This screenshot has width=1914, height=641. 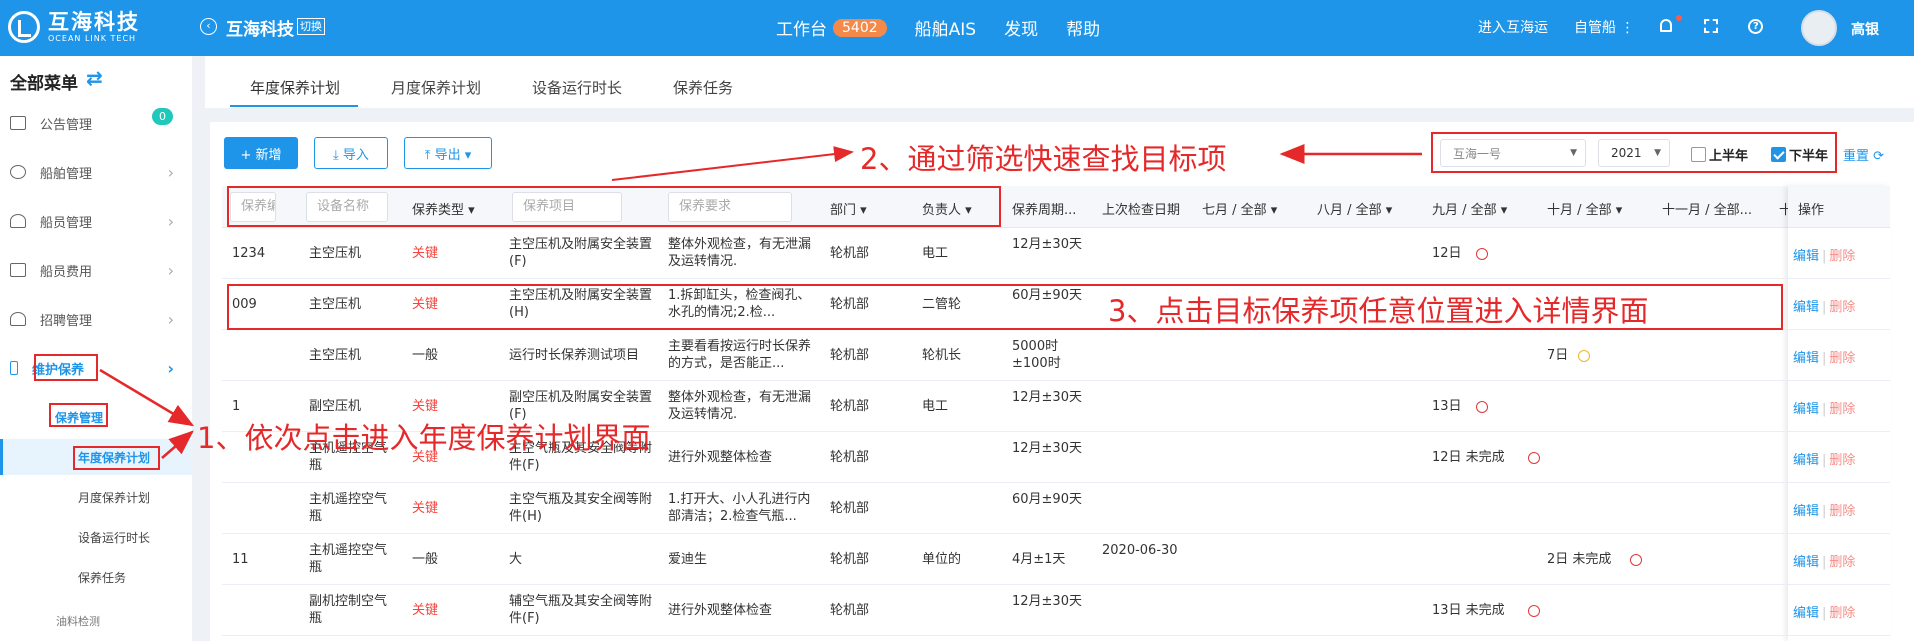 I want to click on step1-arrow-bottom, so click(x=177, y=444).